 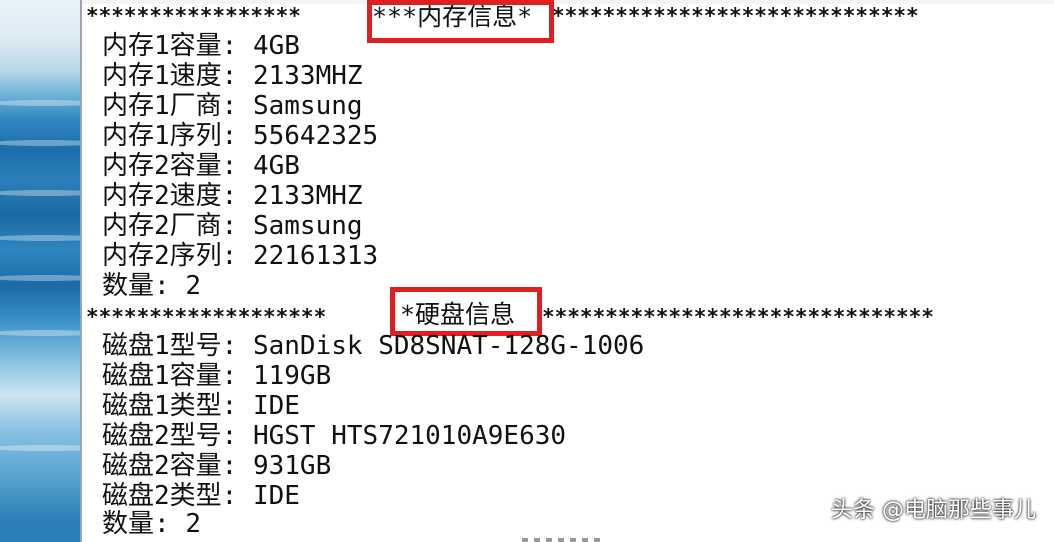 What do you see at coordinates (170, 406) in the screenshot?
I see `disk-label: 磁盘1类型:` at bounding box center [170, 406].